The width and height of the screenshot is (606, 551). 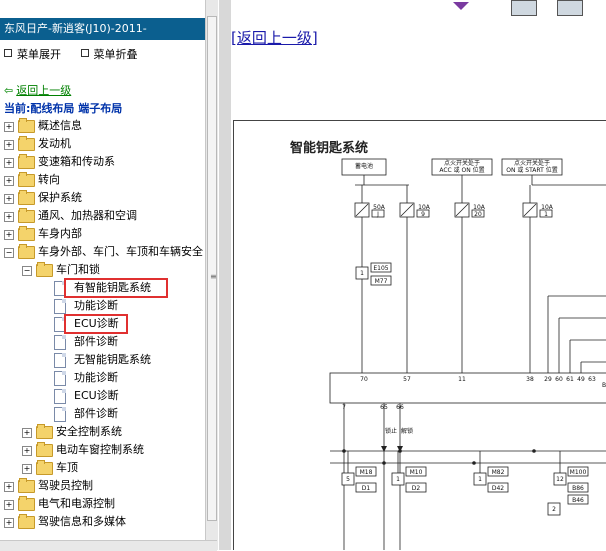 I want to click on fuse-id-label: 1, so click(x=546, y=214).